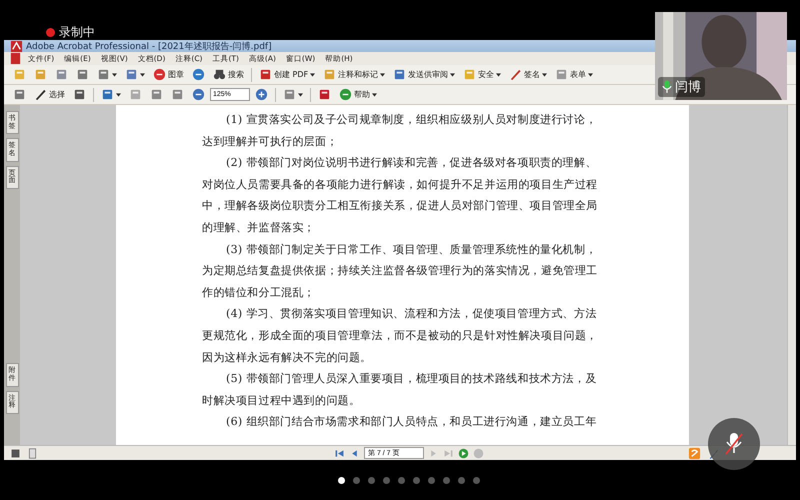 This screenshot has height=500, width=800. What do you see at coordinates (400, 271) in the screenshot?
I see `paragraph: (3) 带领部门制定关于日常工作、项目管理、质量管理系统性的量化机制， 为定期总结复盘提供依据；持续关注监督各级管理行为的落实情况，避免管理工 作的错位和分工混乱；` at bounding box center [400, 271].